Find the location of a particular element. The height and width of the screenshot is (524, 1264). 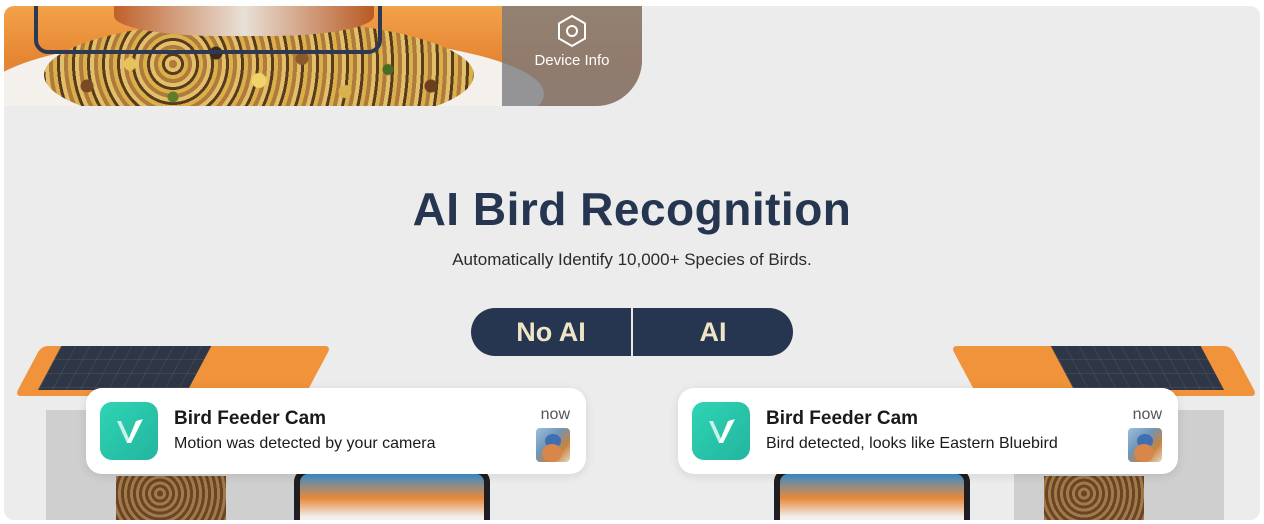

phone-right is located at coordinates (872, 494).